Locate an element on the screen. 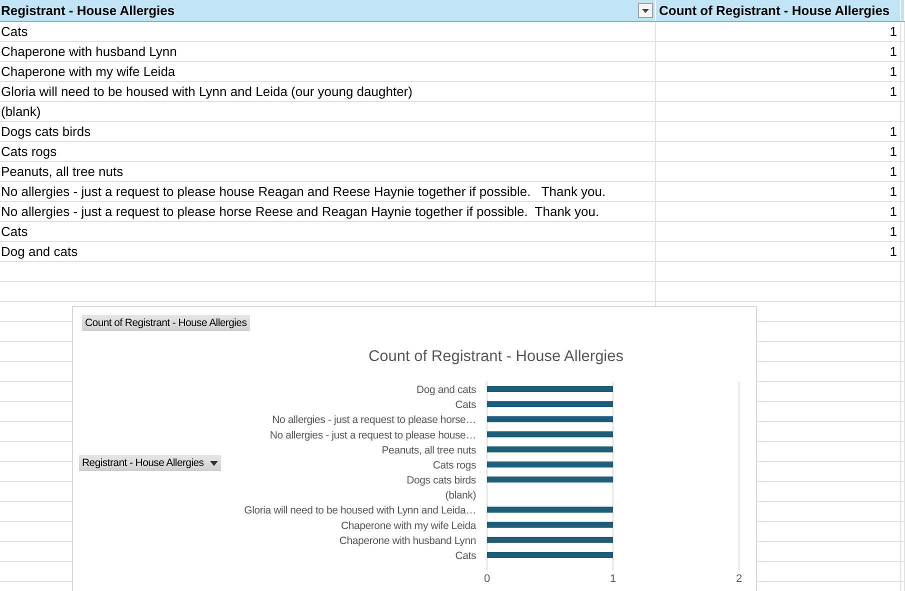 The height and width of the screenshot is (591, 905). row-label: Chaperone with my wife Leida is located at coordinates (88, 71).